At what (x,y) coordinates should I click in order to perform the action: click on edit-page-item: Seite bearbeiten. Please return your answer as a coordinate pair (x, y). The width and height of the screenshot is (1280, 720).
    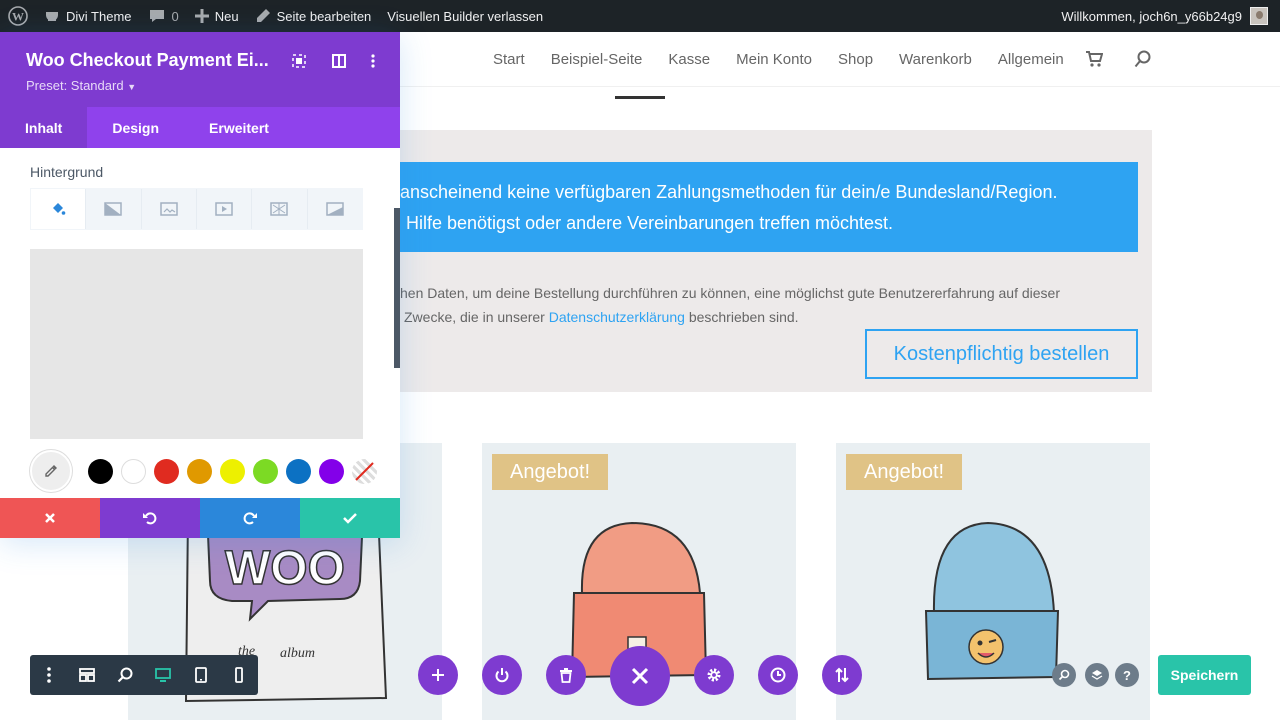
    Looking at the image, I should click on (313, 16).